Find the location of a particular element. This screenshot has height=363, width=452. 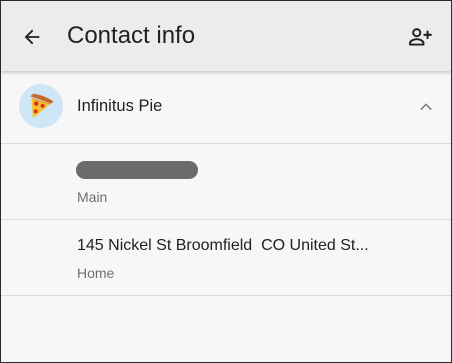

pizza-slice-icon is located at coordinates (42, 106).